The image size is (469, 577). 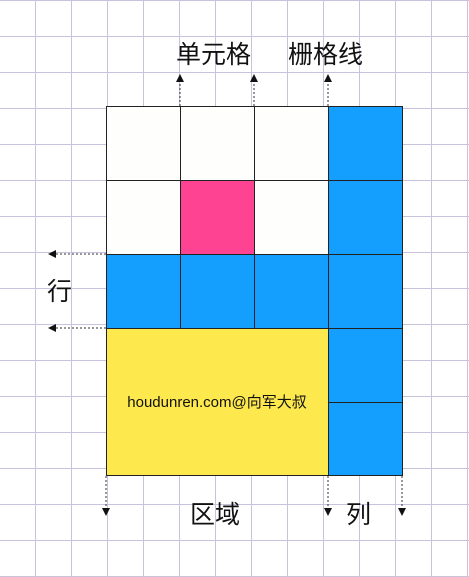 What do you see at coordinates (60, 291) in the screenshot?
I see `row-label: 行` at bounding box center [60, 291].